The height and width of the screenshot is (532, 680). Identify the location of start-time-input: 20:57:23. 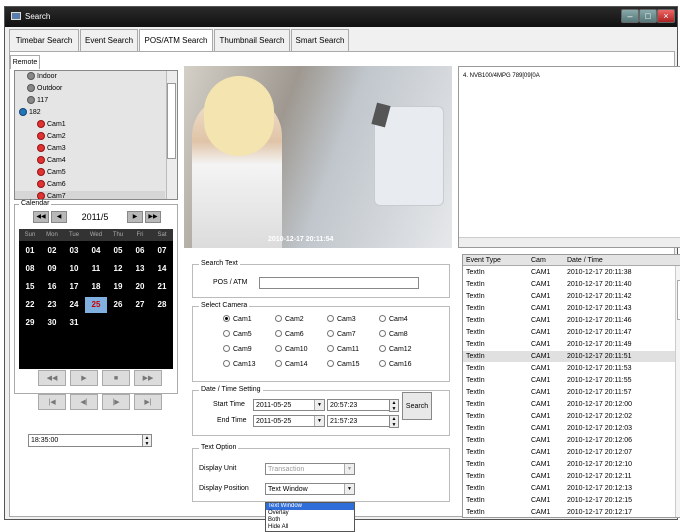
(362, 405).